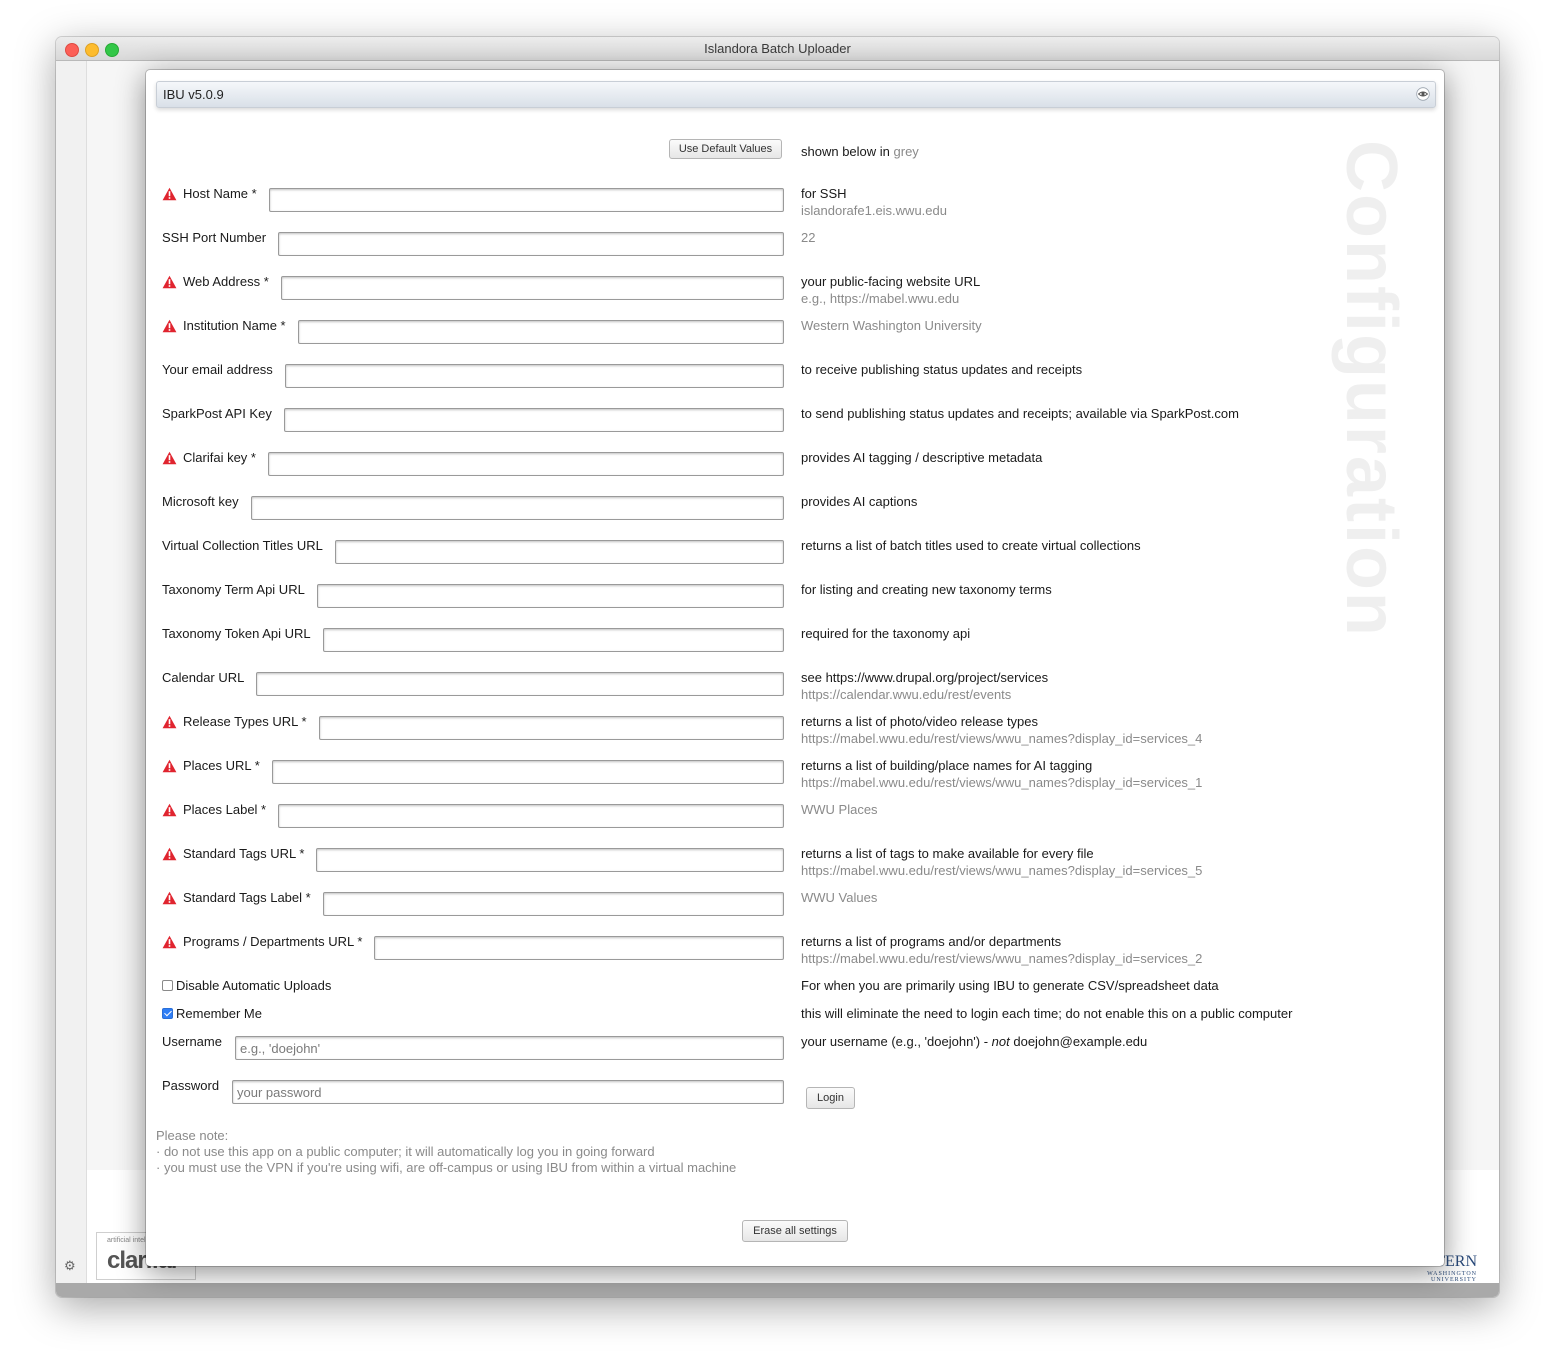 The image size is (1555, 1371). I want to click on username-desc-start: your username (e.g., 'doejohn') -, so click(896, 1041).